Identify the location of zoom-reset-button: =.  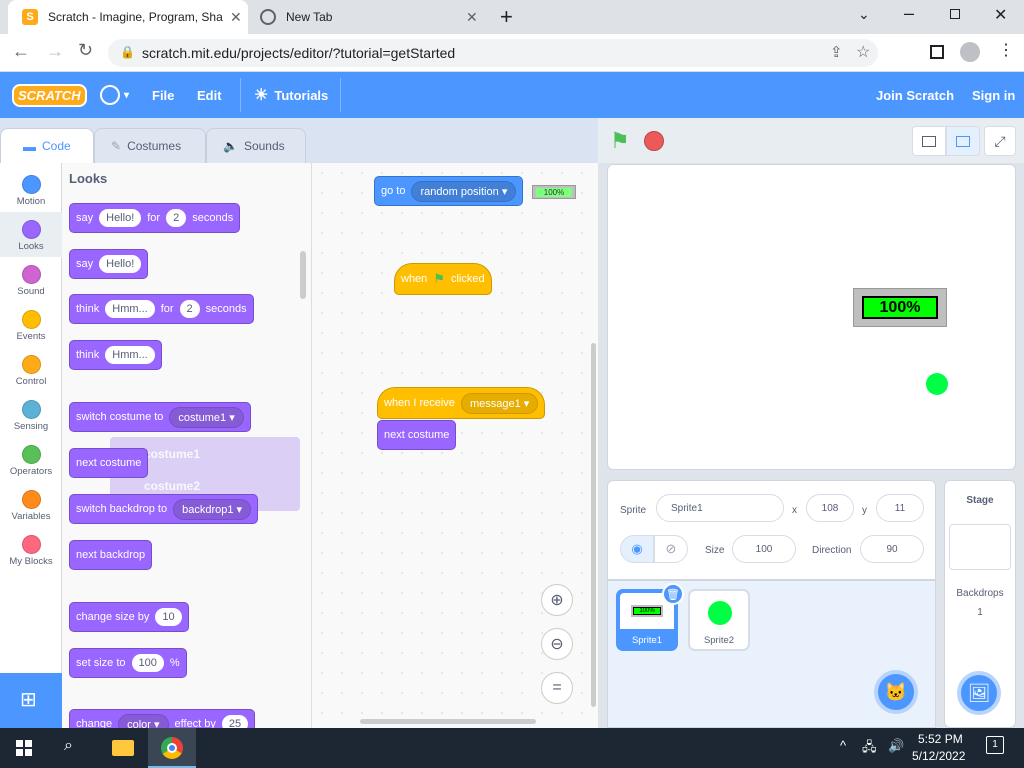
(557, 688).